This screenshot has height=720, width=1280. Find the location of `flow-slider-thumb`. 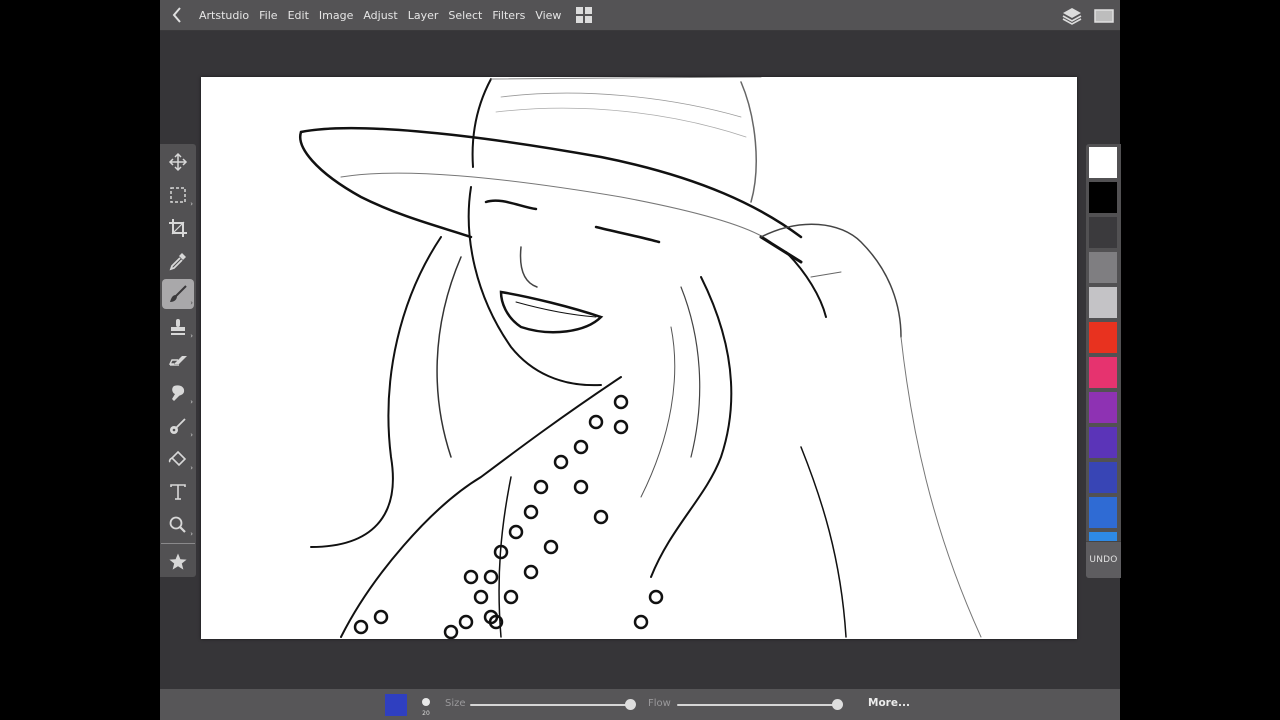

flow-slider-thumb is located at coordinates (837, 704).